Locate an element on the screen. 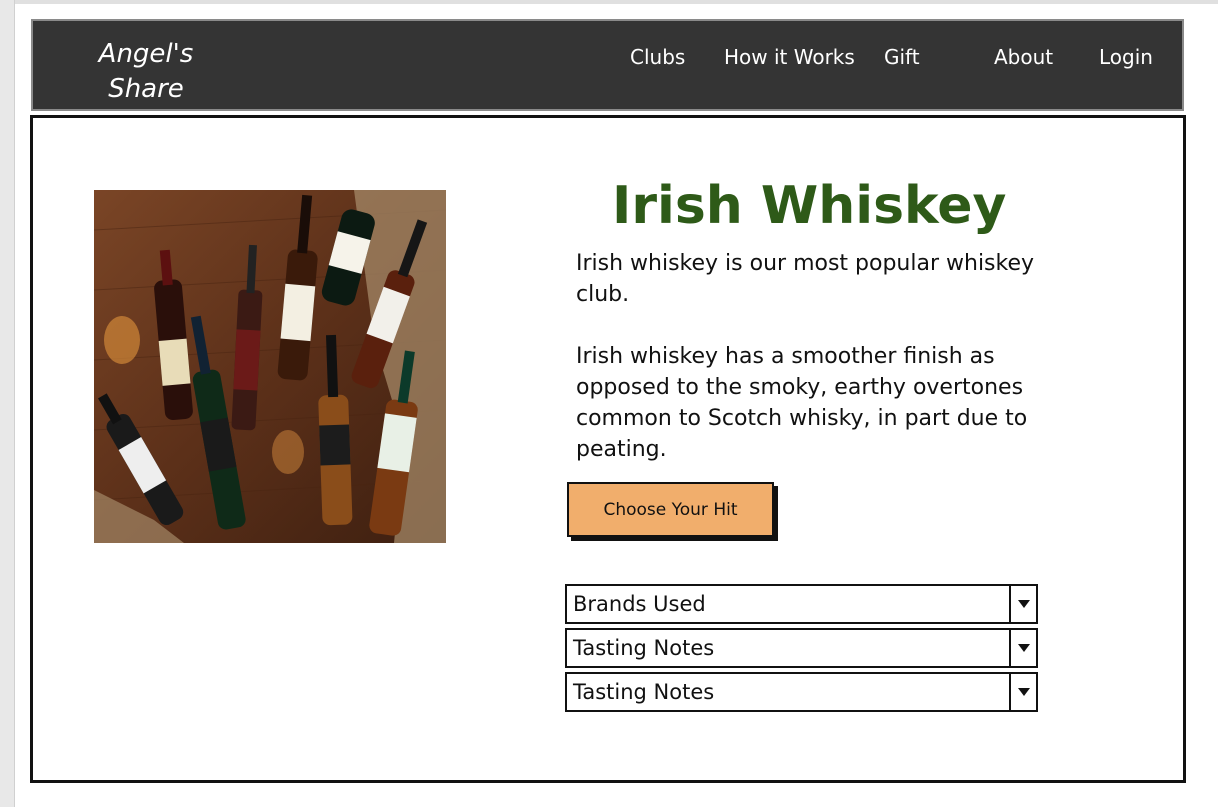 This screenshot has width=1218, height=807. window-left-edge is located at coordinates (7, 403).